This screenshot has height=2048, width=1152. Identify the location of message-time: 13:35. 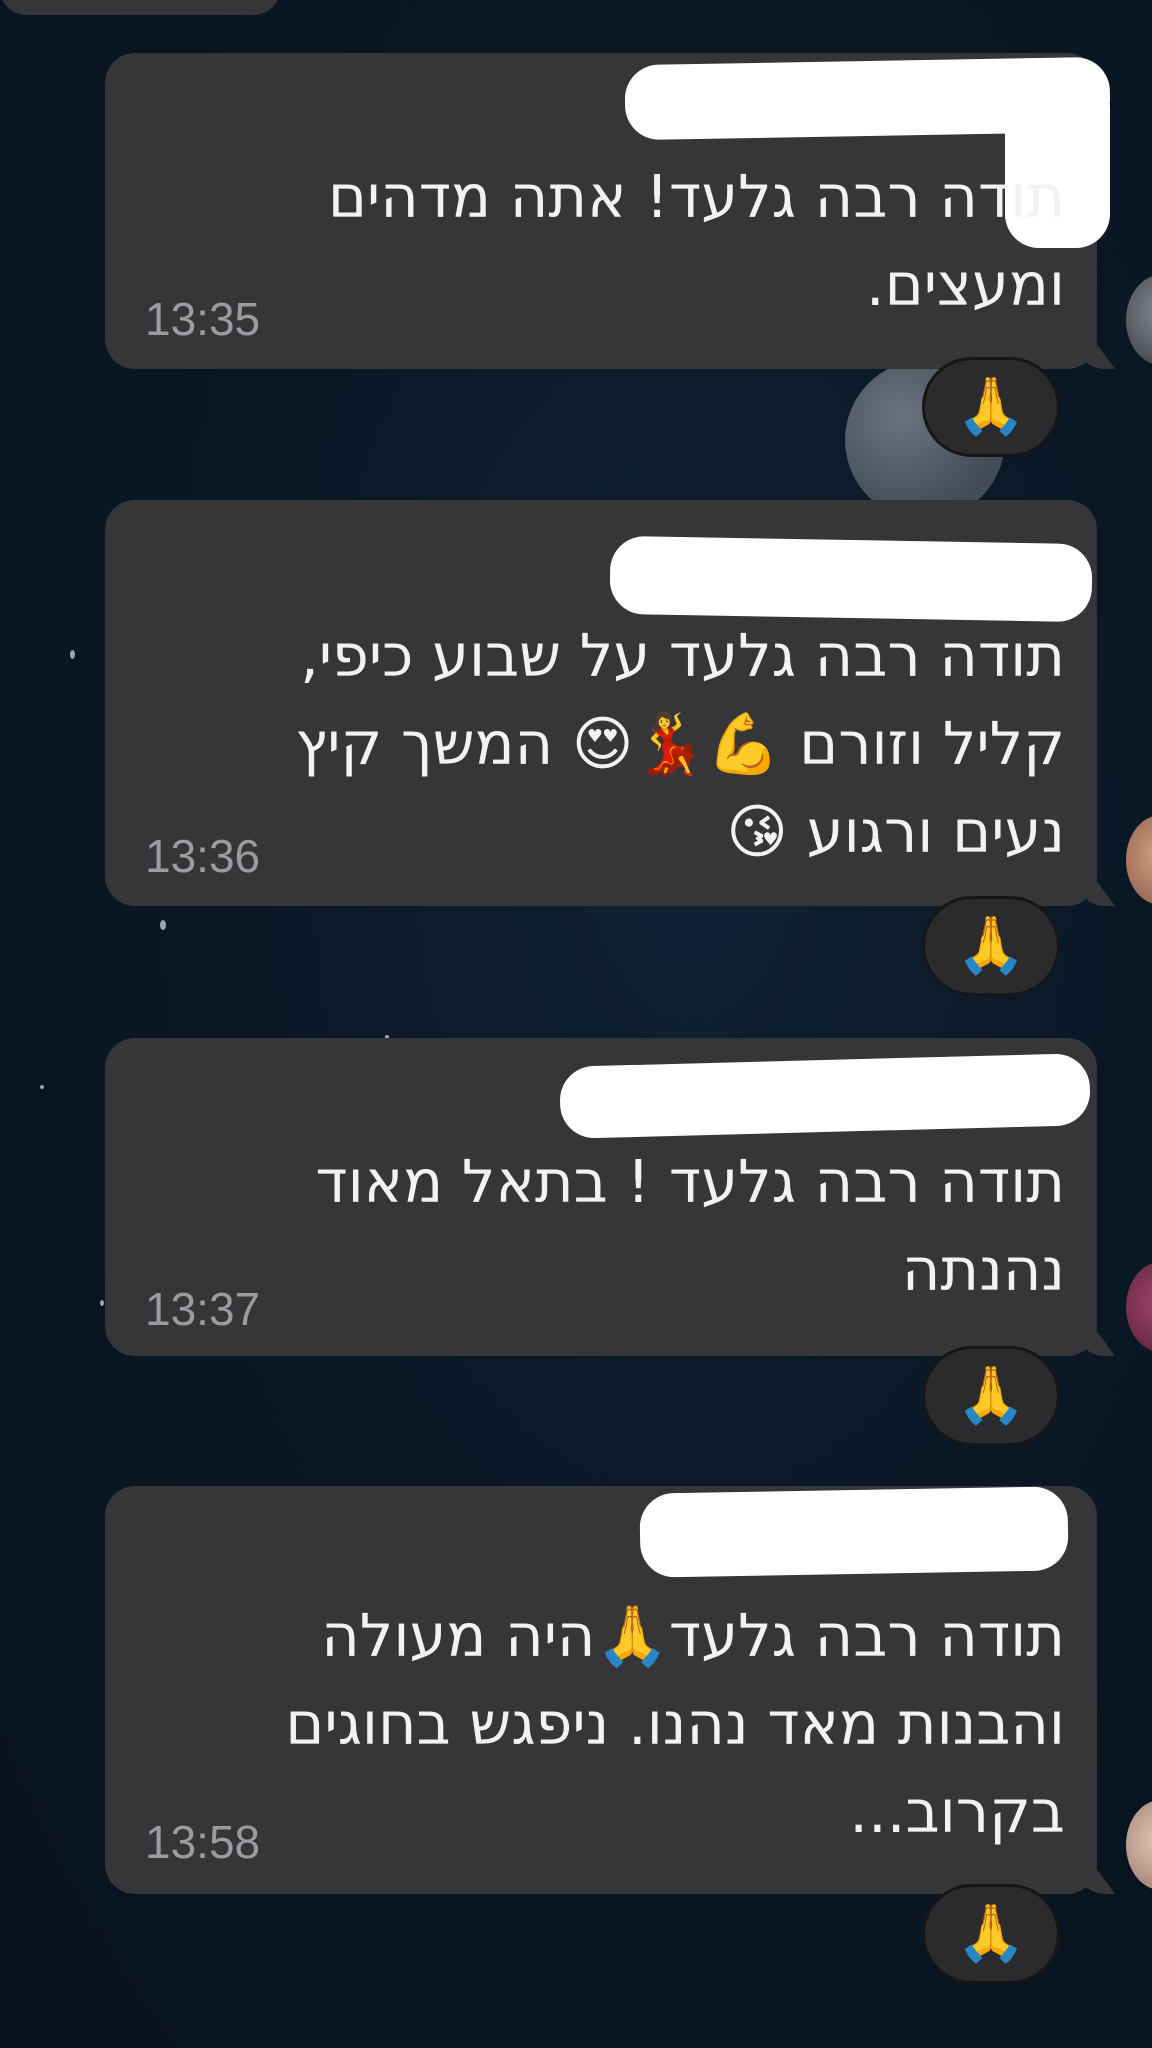
(203, 319).